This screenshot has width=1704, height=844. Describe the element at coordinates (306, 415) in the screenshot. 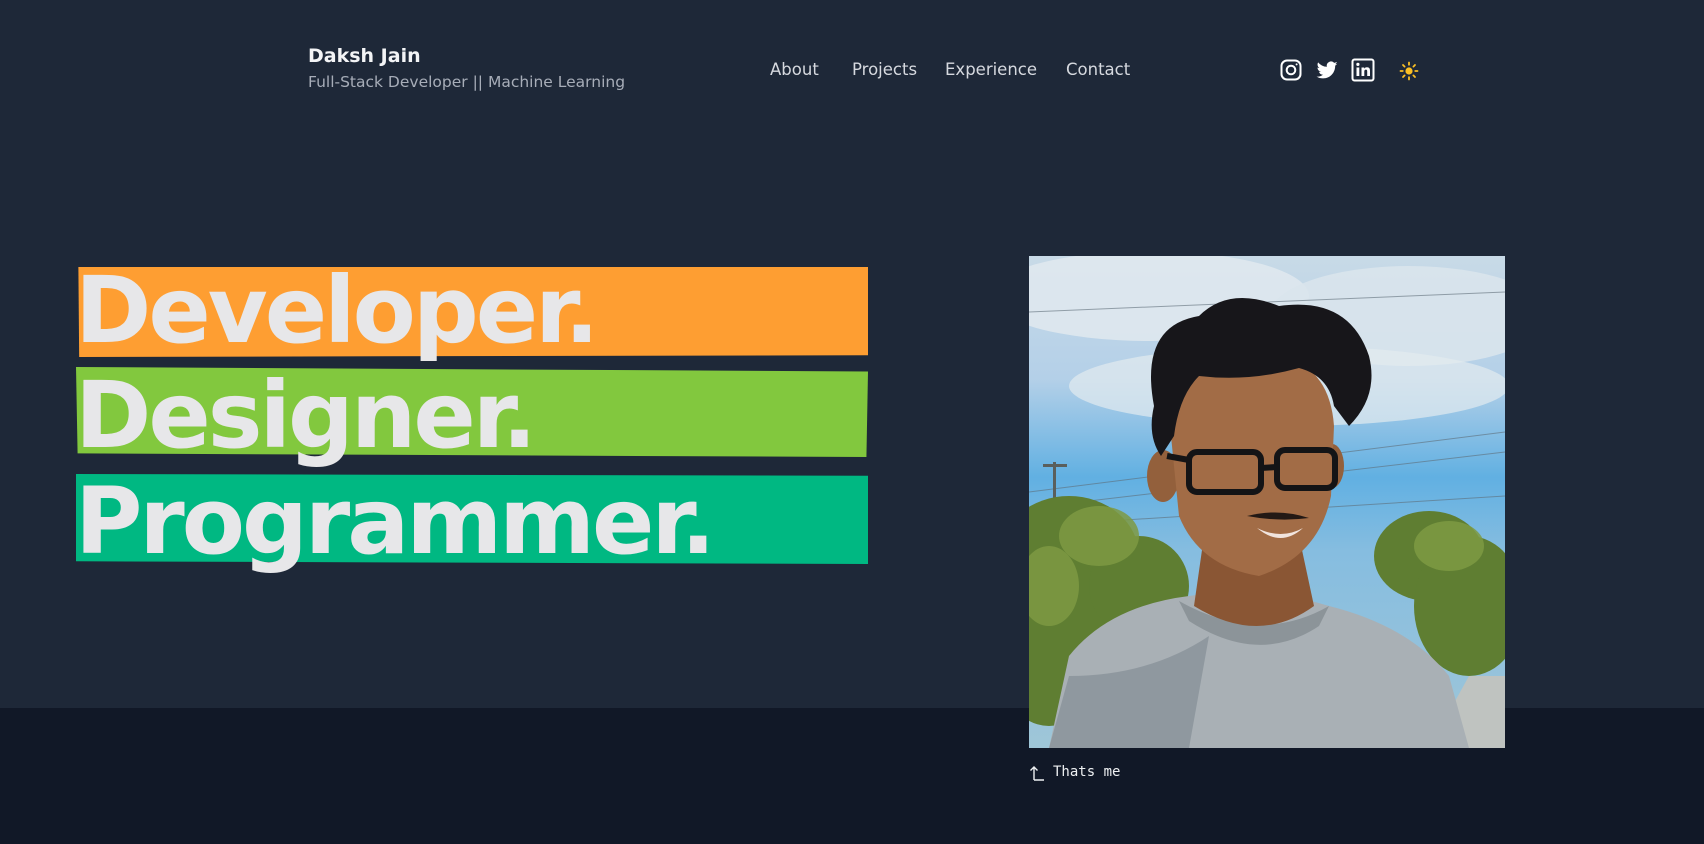

I see `hero-word-designer: Designer.` at that location.